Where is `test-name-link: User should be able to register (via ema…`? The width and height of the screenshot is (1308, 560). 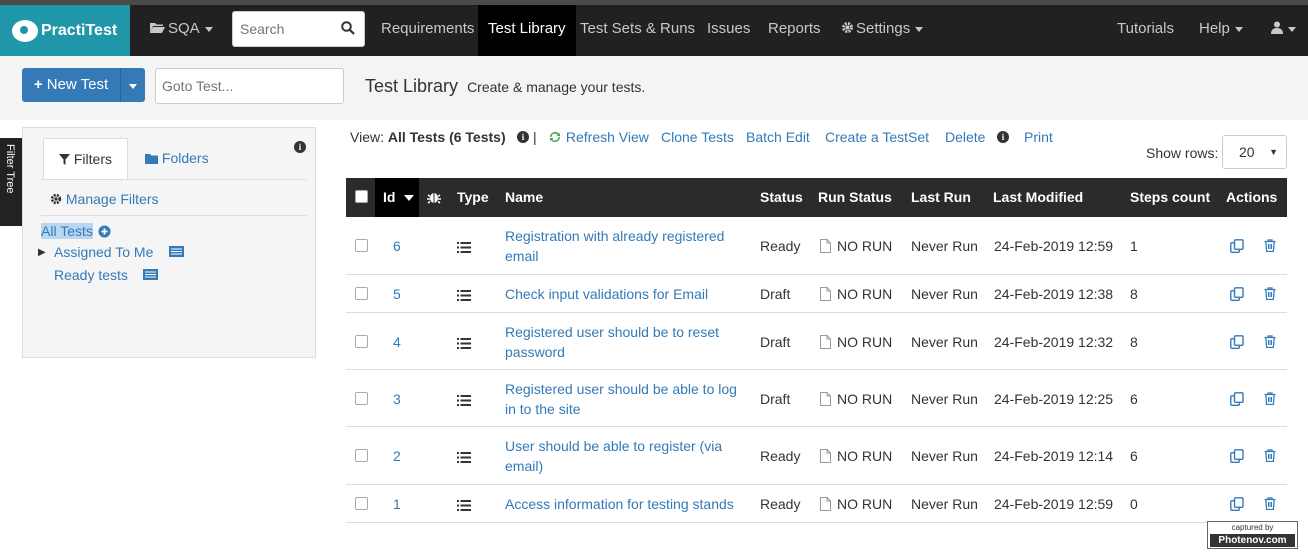
test-name-link: User should be able to register (via ema… is located at coordinates (624, 456).